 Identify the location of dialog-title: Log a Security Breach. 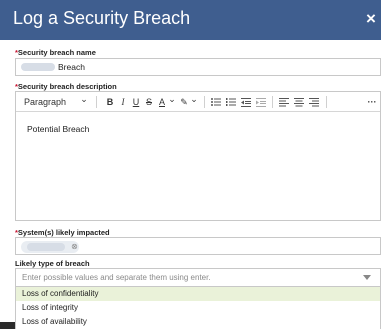
(102, 18).